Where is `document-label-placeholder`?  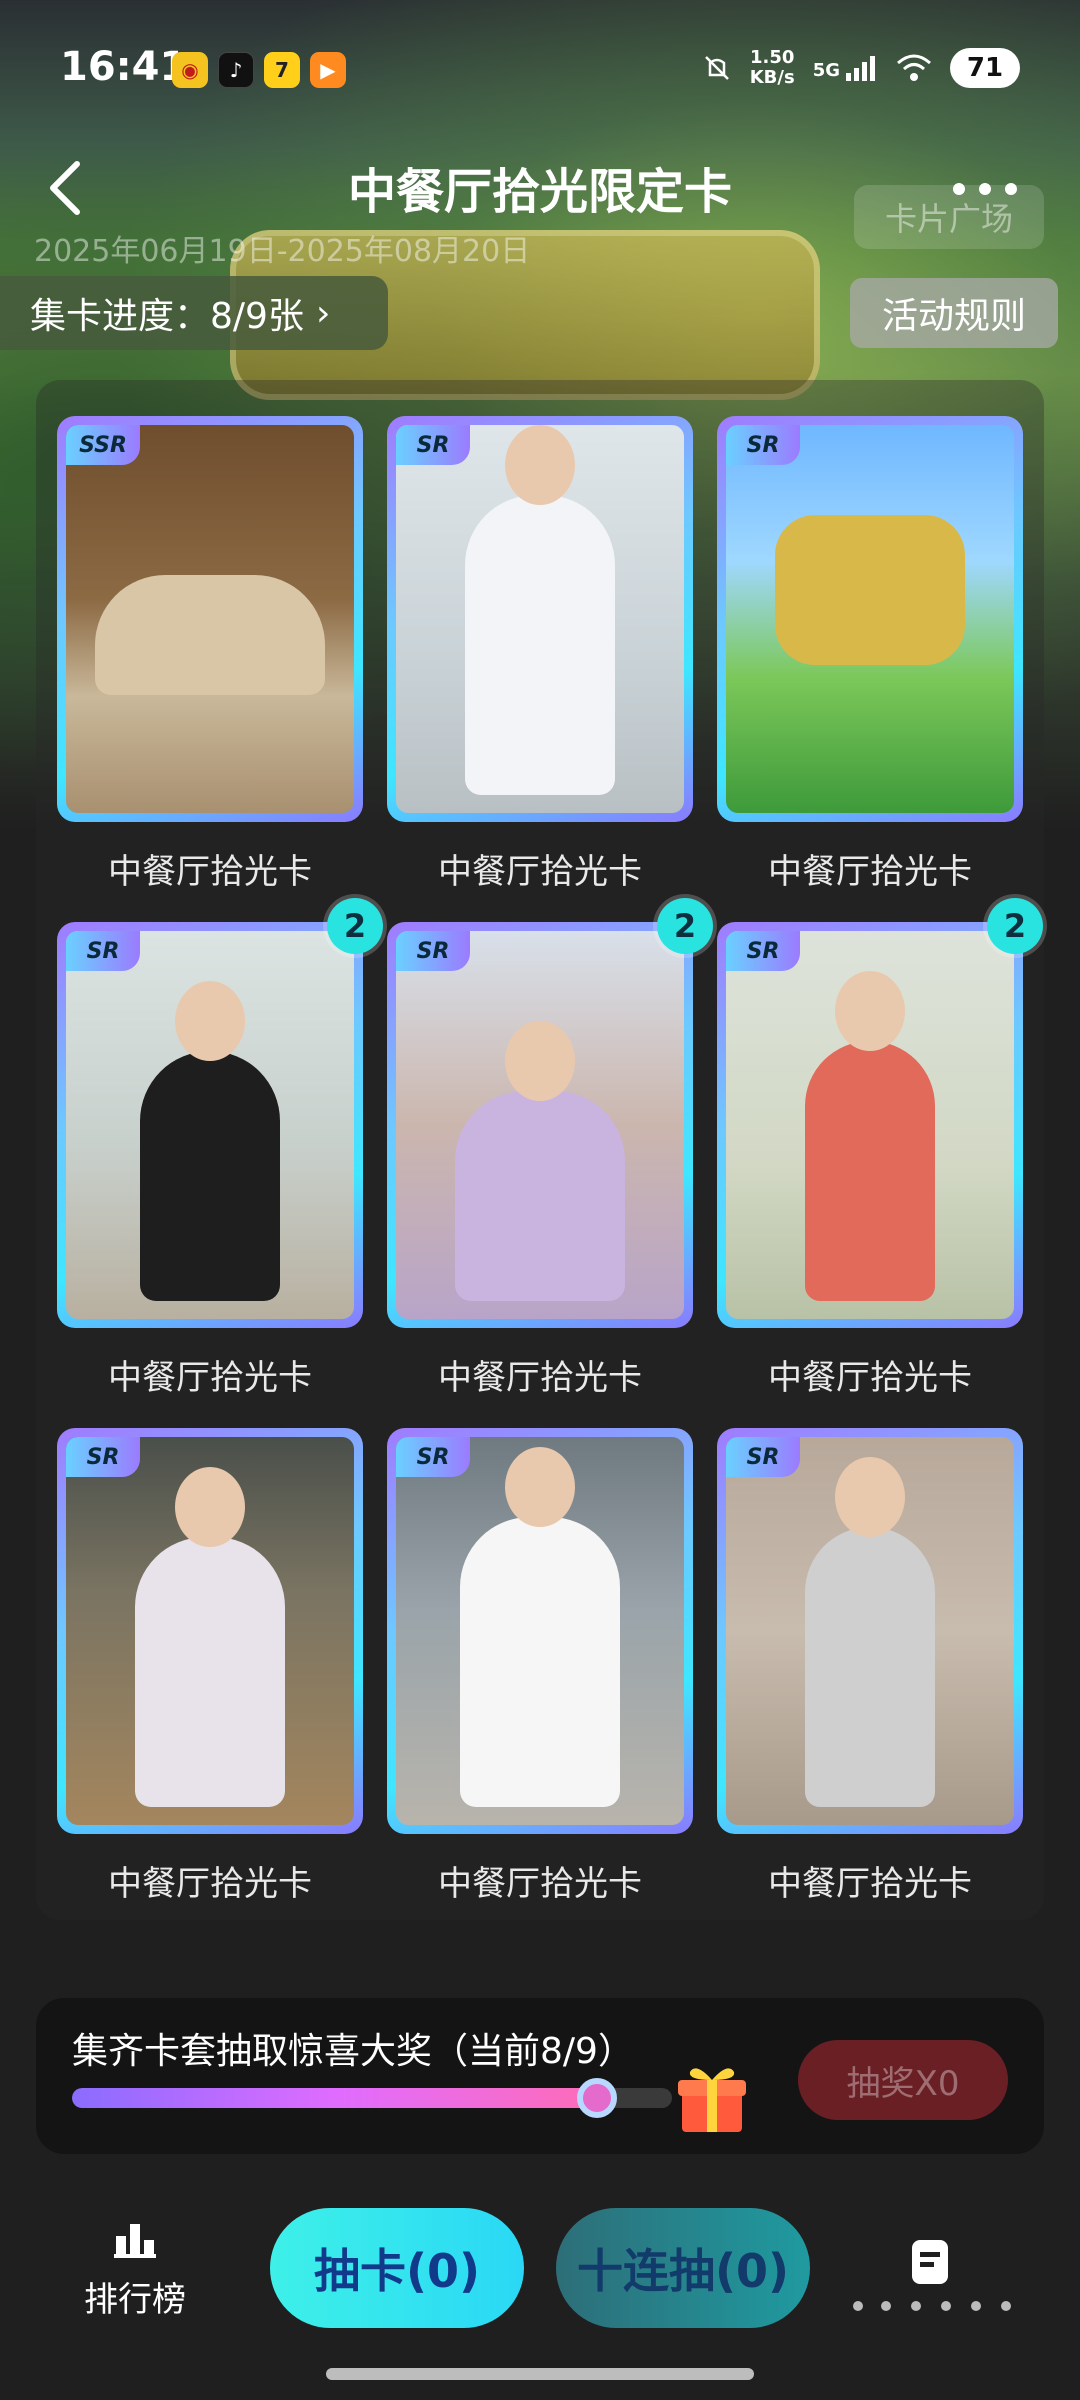 document-label-placeholder is located at coordinates (932, 2306).